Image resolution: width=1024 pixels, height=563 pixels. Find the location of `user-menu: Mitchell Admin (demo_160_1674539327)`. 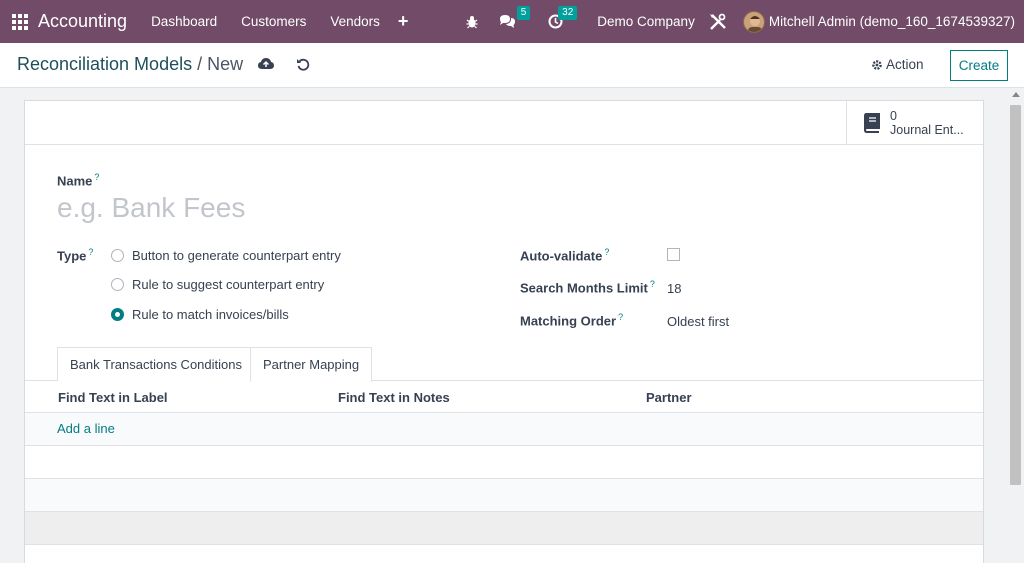

user-menu: Mitchell Admin (demo_160_1674539327) is located at coordinates (892, 21).